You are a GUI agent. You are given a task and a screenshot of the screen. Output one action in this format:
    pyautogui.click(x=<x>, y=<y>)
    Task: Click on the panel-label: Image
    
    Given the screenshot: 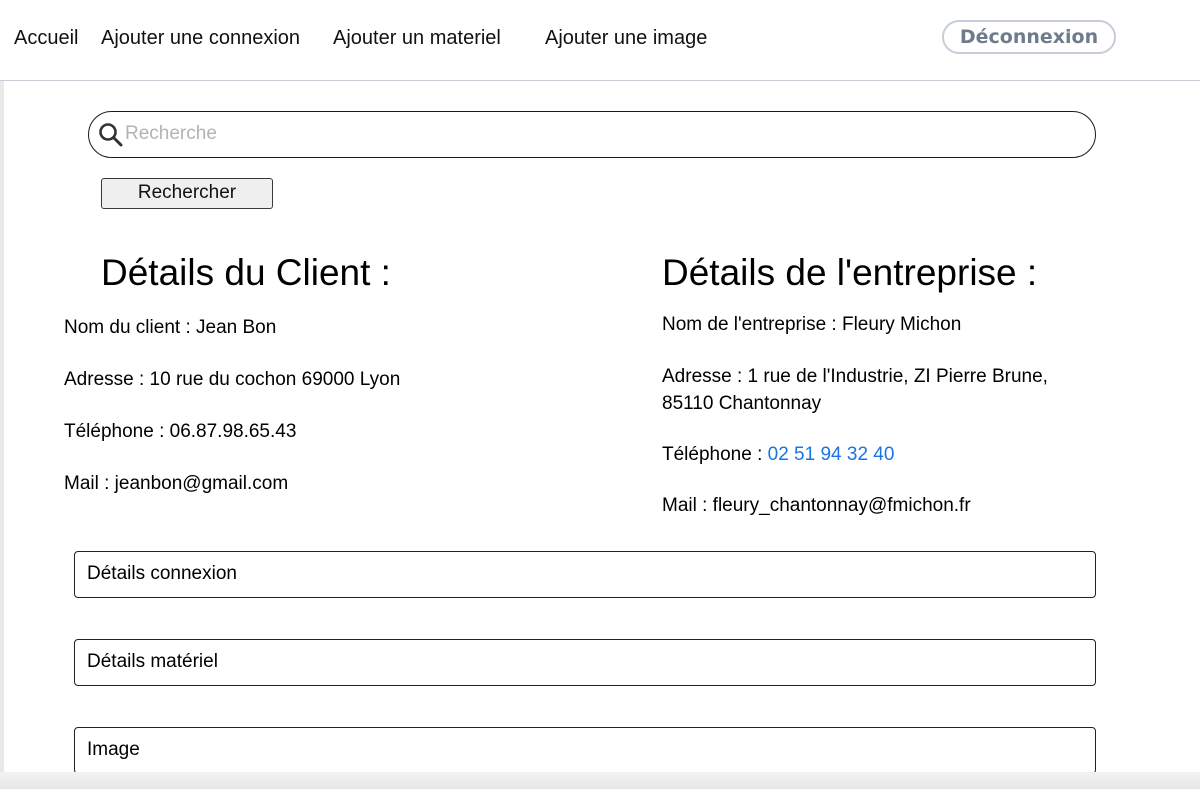 What is the action you would take?
    pyautogui.click(x=113, y=749)
    